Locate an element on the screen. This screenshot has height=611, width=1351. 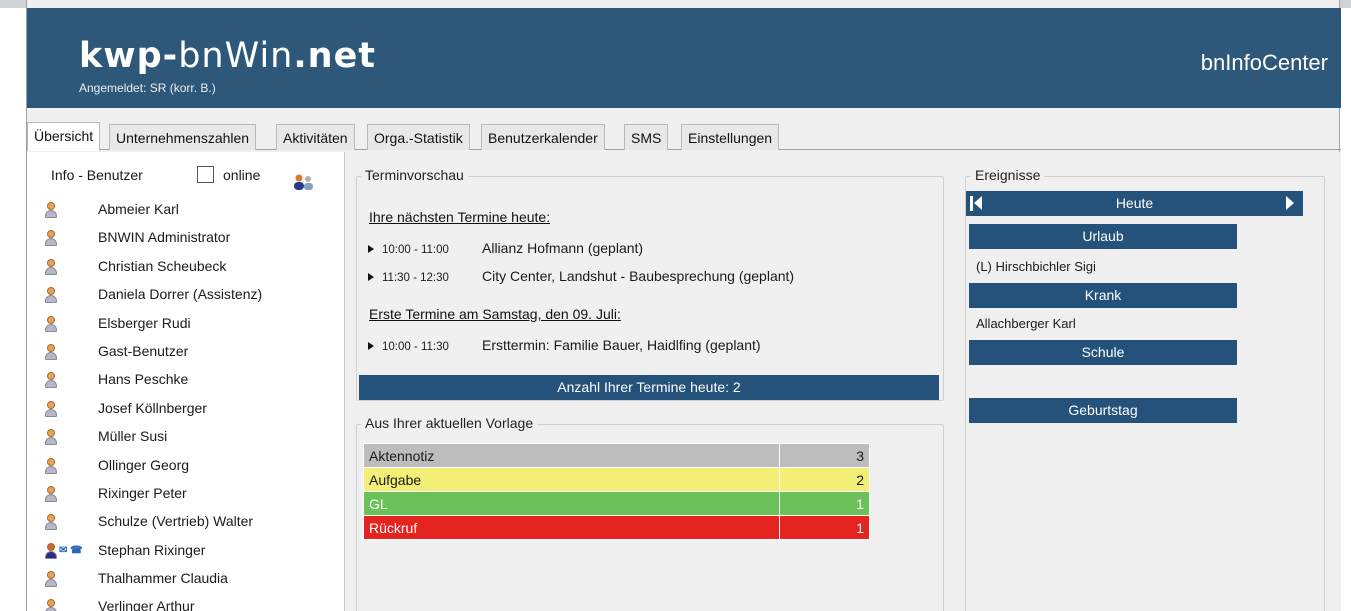
user-name: Gast-Benutzer is located at coordinates (143, 350).